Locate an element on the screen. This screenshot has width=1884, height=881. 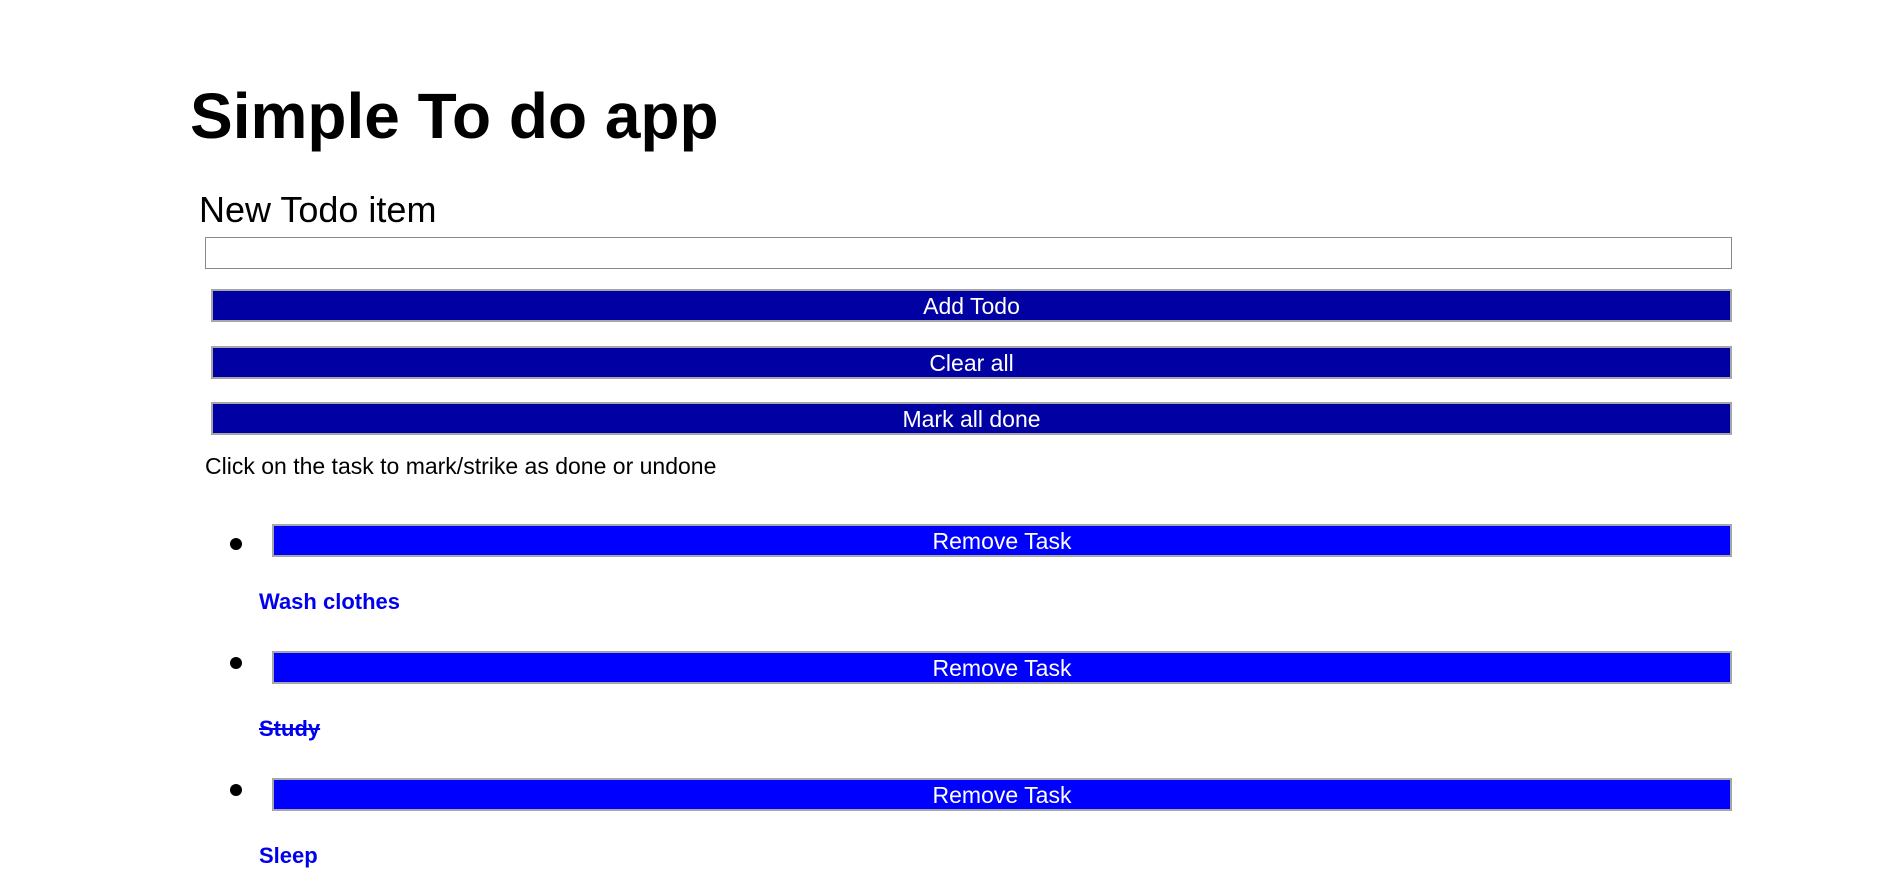
new-todo-label: New Todo item is located at coordinates (318, 209).